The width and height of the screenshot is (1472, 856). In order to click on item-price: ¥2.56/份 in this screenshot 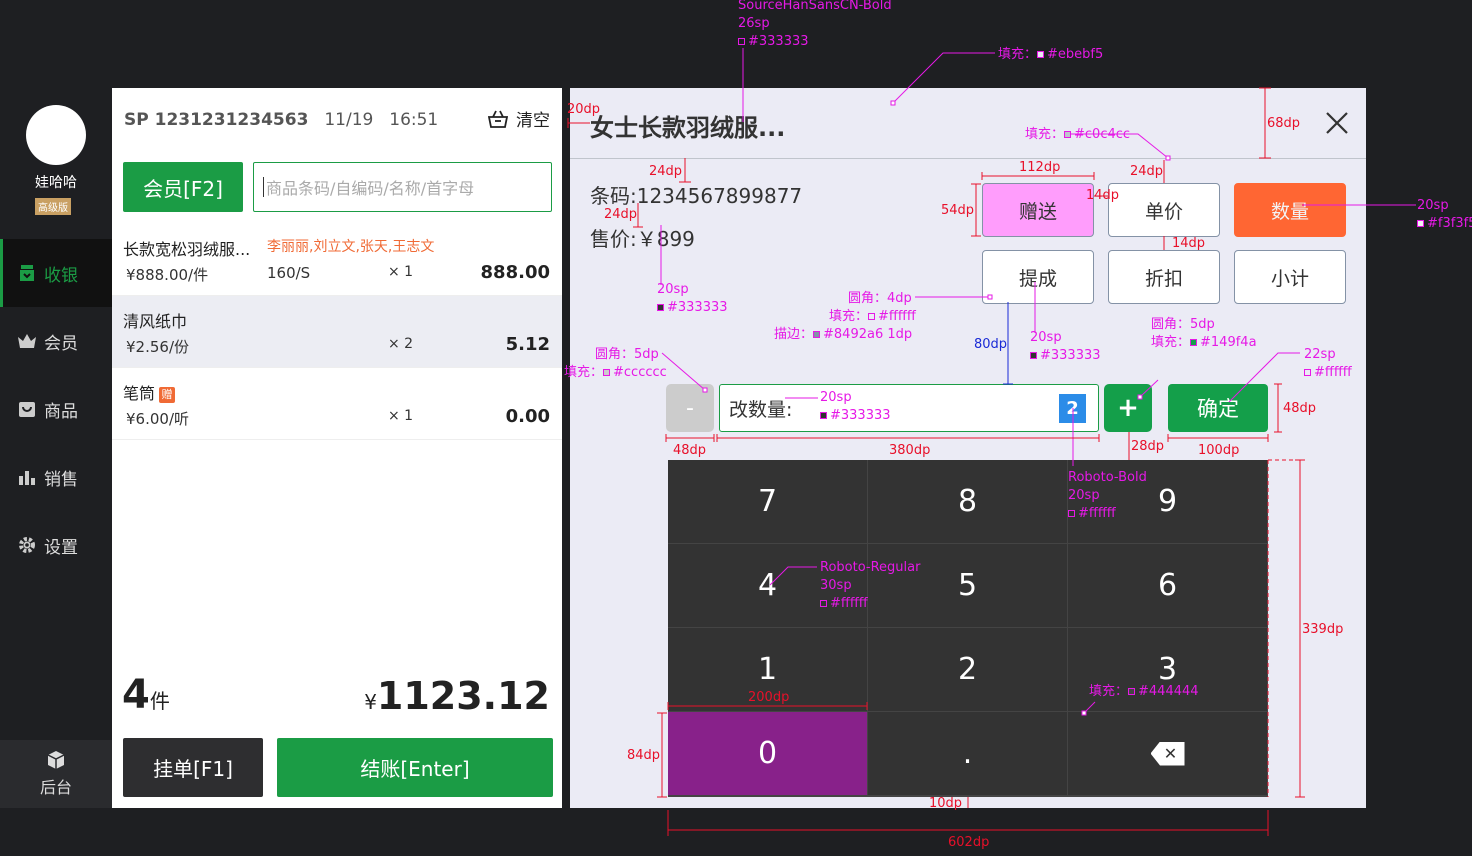, I will do `click(157, 347)`.